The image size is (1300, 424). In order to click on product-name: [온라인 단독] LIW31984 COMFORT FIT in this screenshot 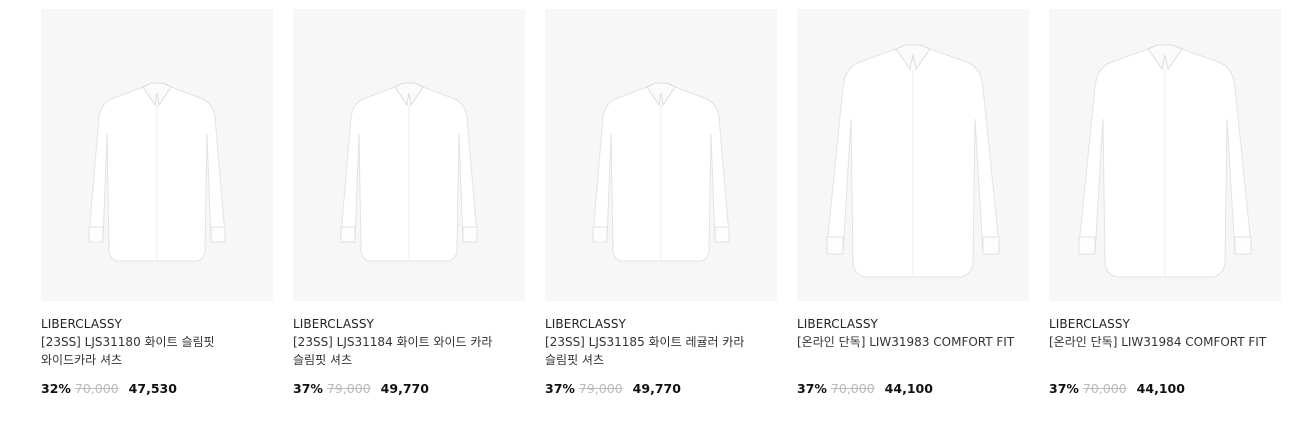, I will do `click(1165, 351)`.